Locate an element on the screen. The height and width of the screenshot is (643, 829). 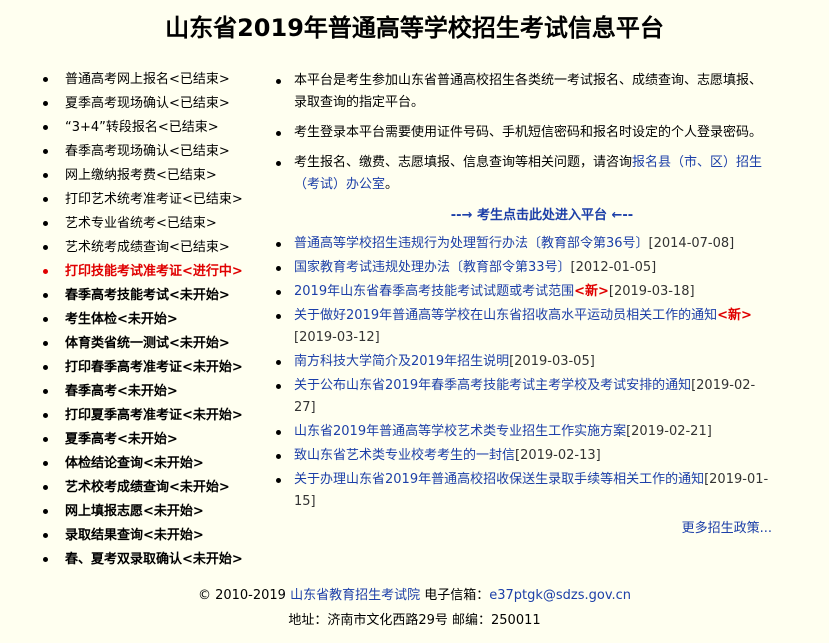
menu-item-label: 体检结论查询<未开始> is located at coordinates (134, 463).